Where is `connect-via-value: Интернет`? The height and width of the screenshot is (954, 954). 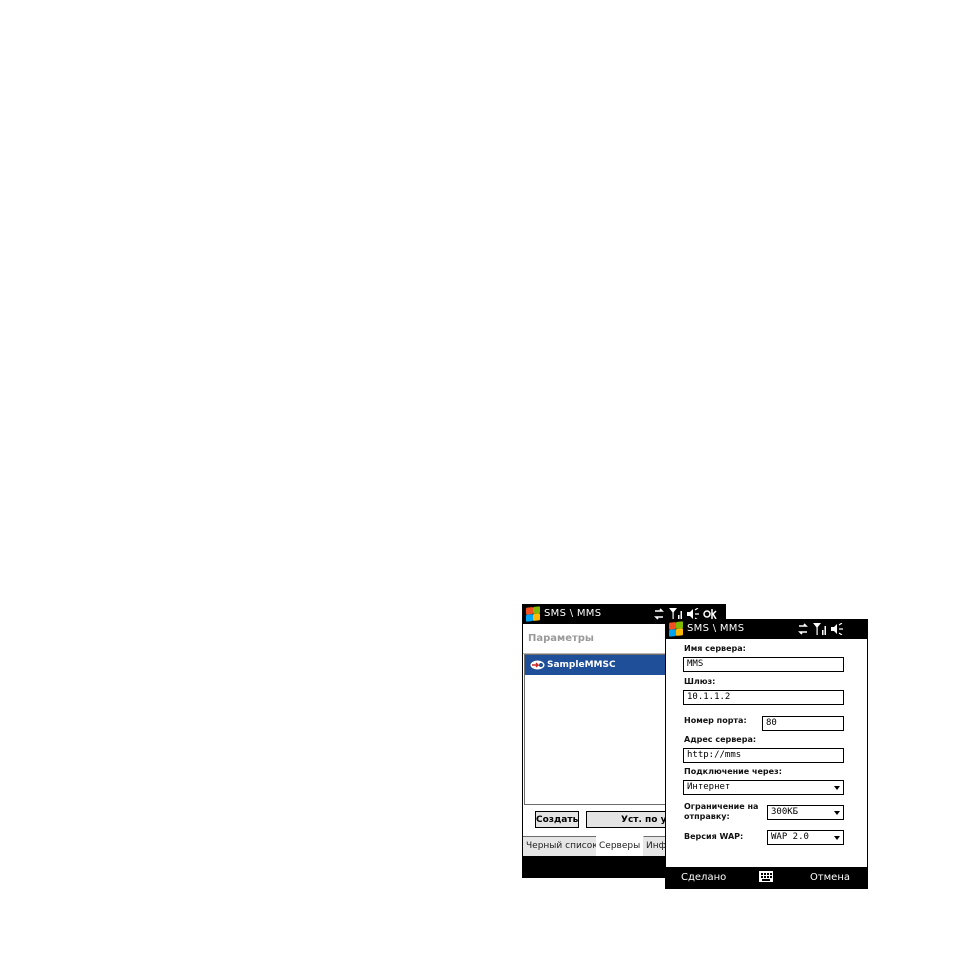 connect-via-value: Интернет is located at coordinates (709, 787).